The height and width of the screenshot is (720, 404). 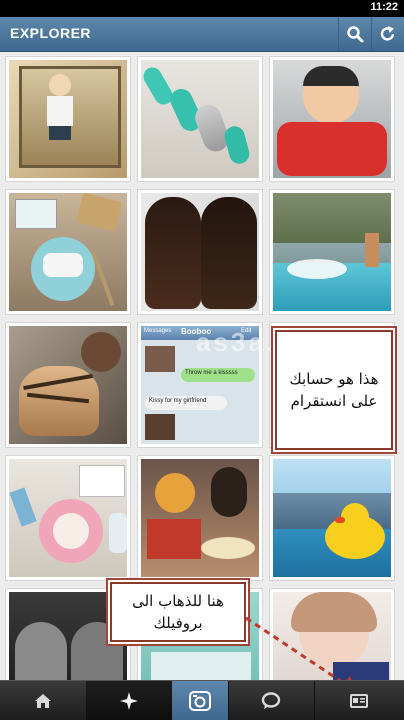 I want to click on search-button, so click(x=354, y=34).